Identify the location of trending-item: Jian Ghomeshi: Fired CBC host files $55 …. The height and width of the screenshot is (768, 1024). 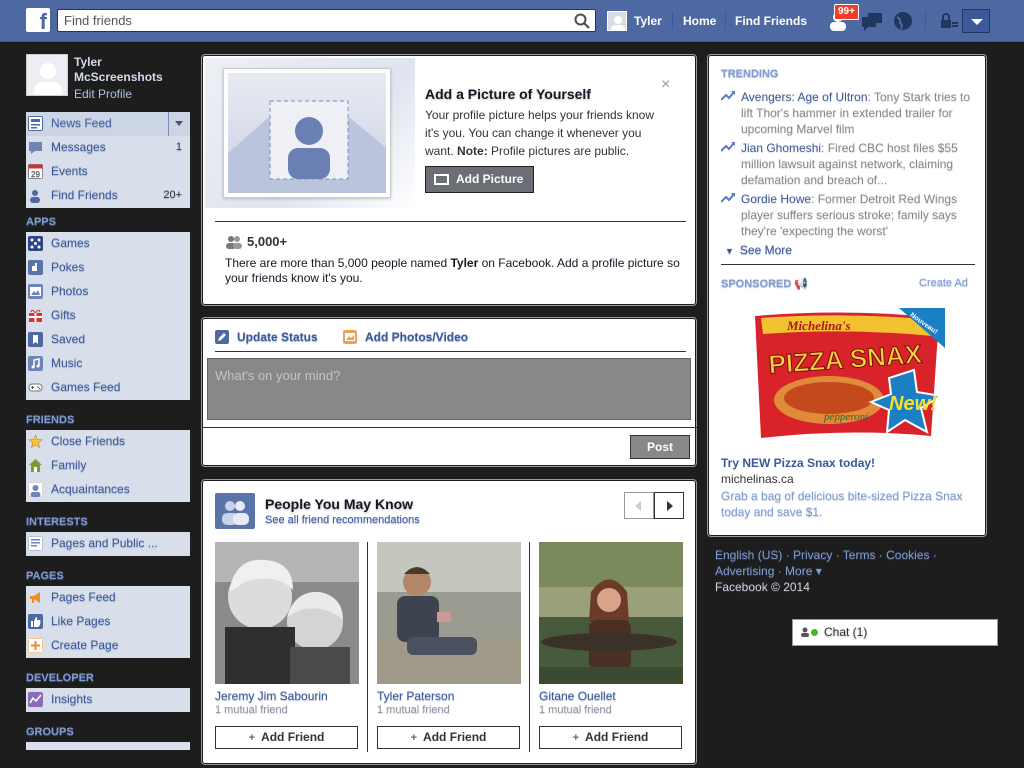
(848, 164).